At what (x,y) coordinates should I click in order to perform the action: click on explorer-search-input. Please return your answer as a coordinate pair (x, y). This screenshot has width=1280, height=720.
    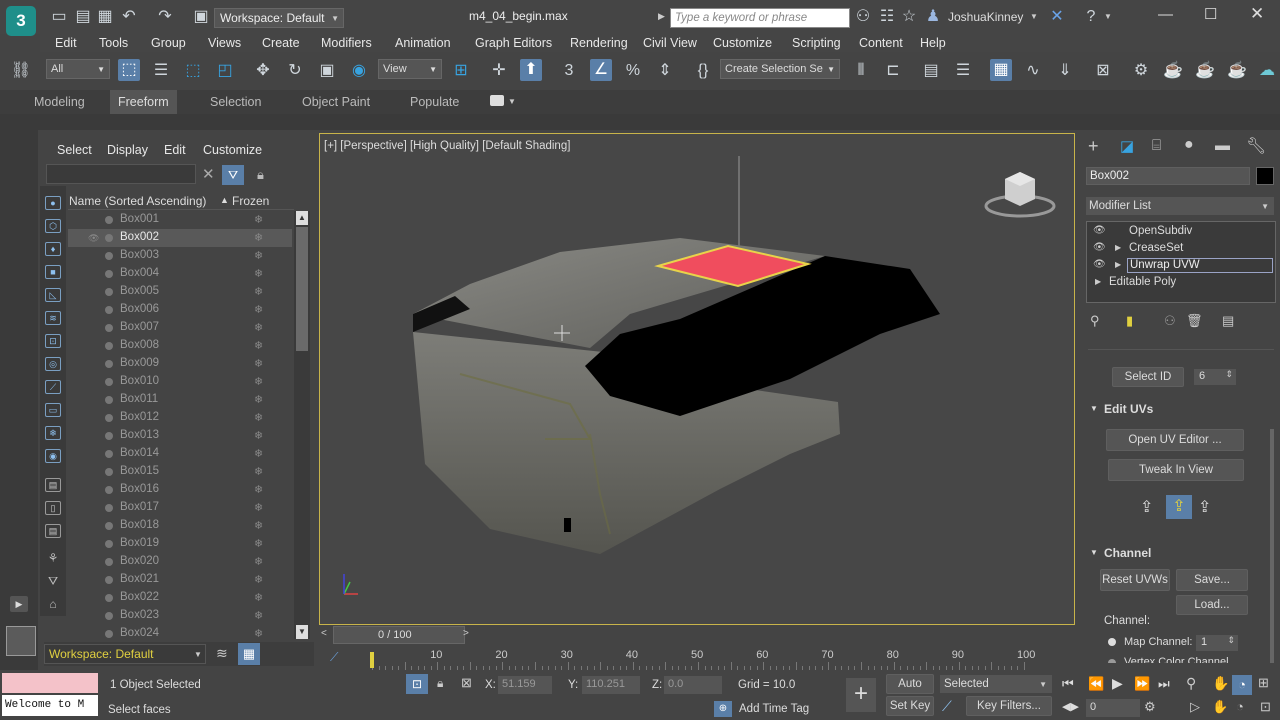
    Looking at the image, I should click on (121, 174).